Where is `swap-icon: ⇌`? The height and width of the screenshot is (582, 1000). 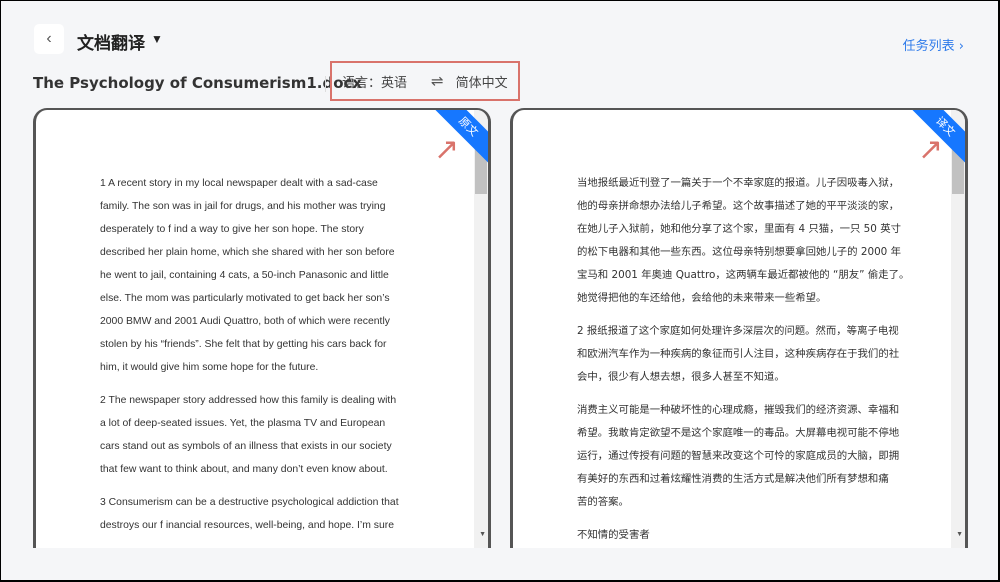 swap-icon: ⇌ is located at coordinates (437, 81).